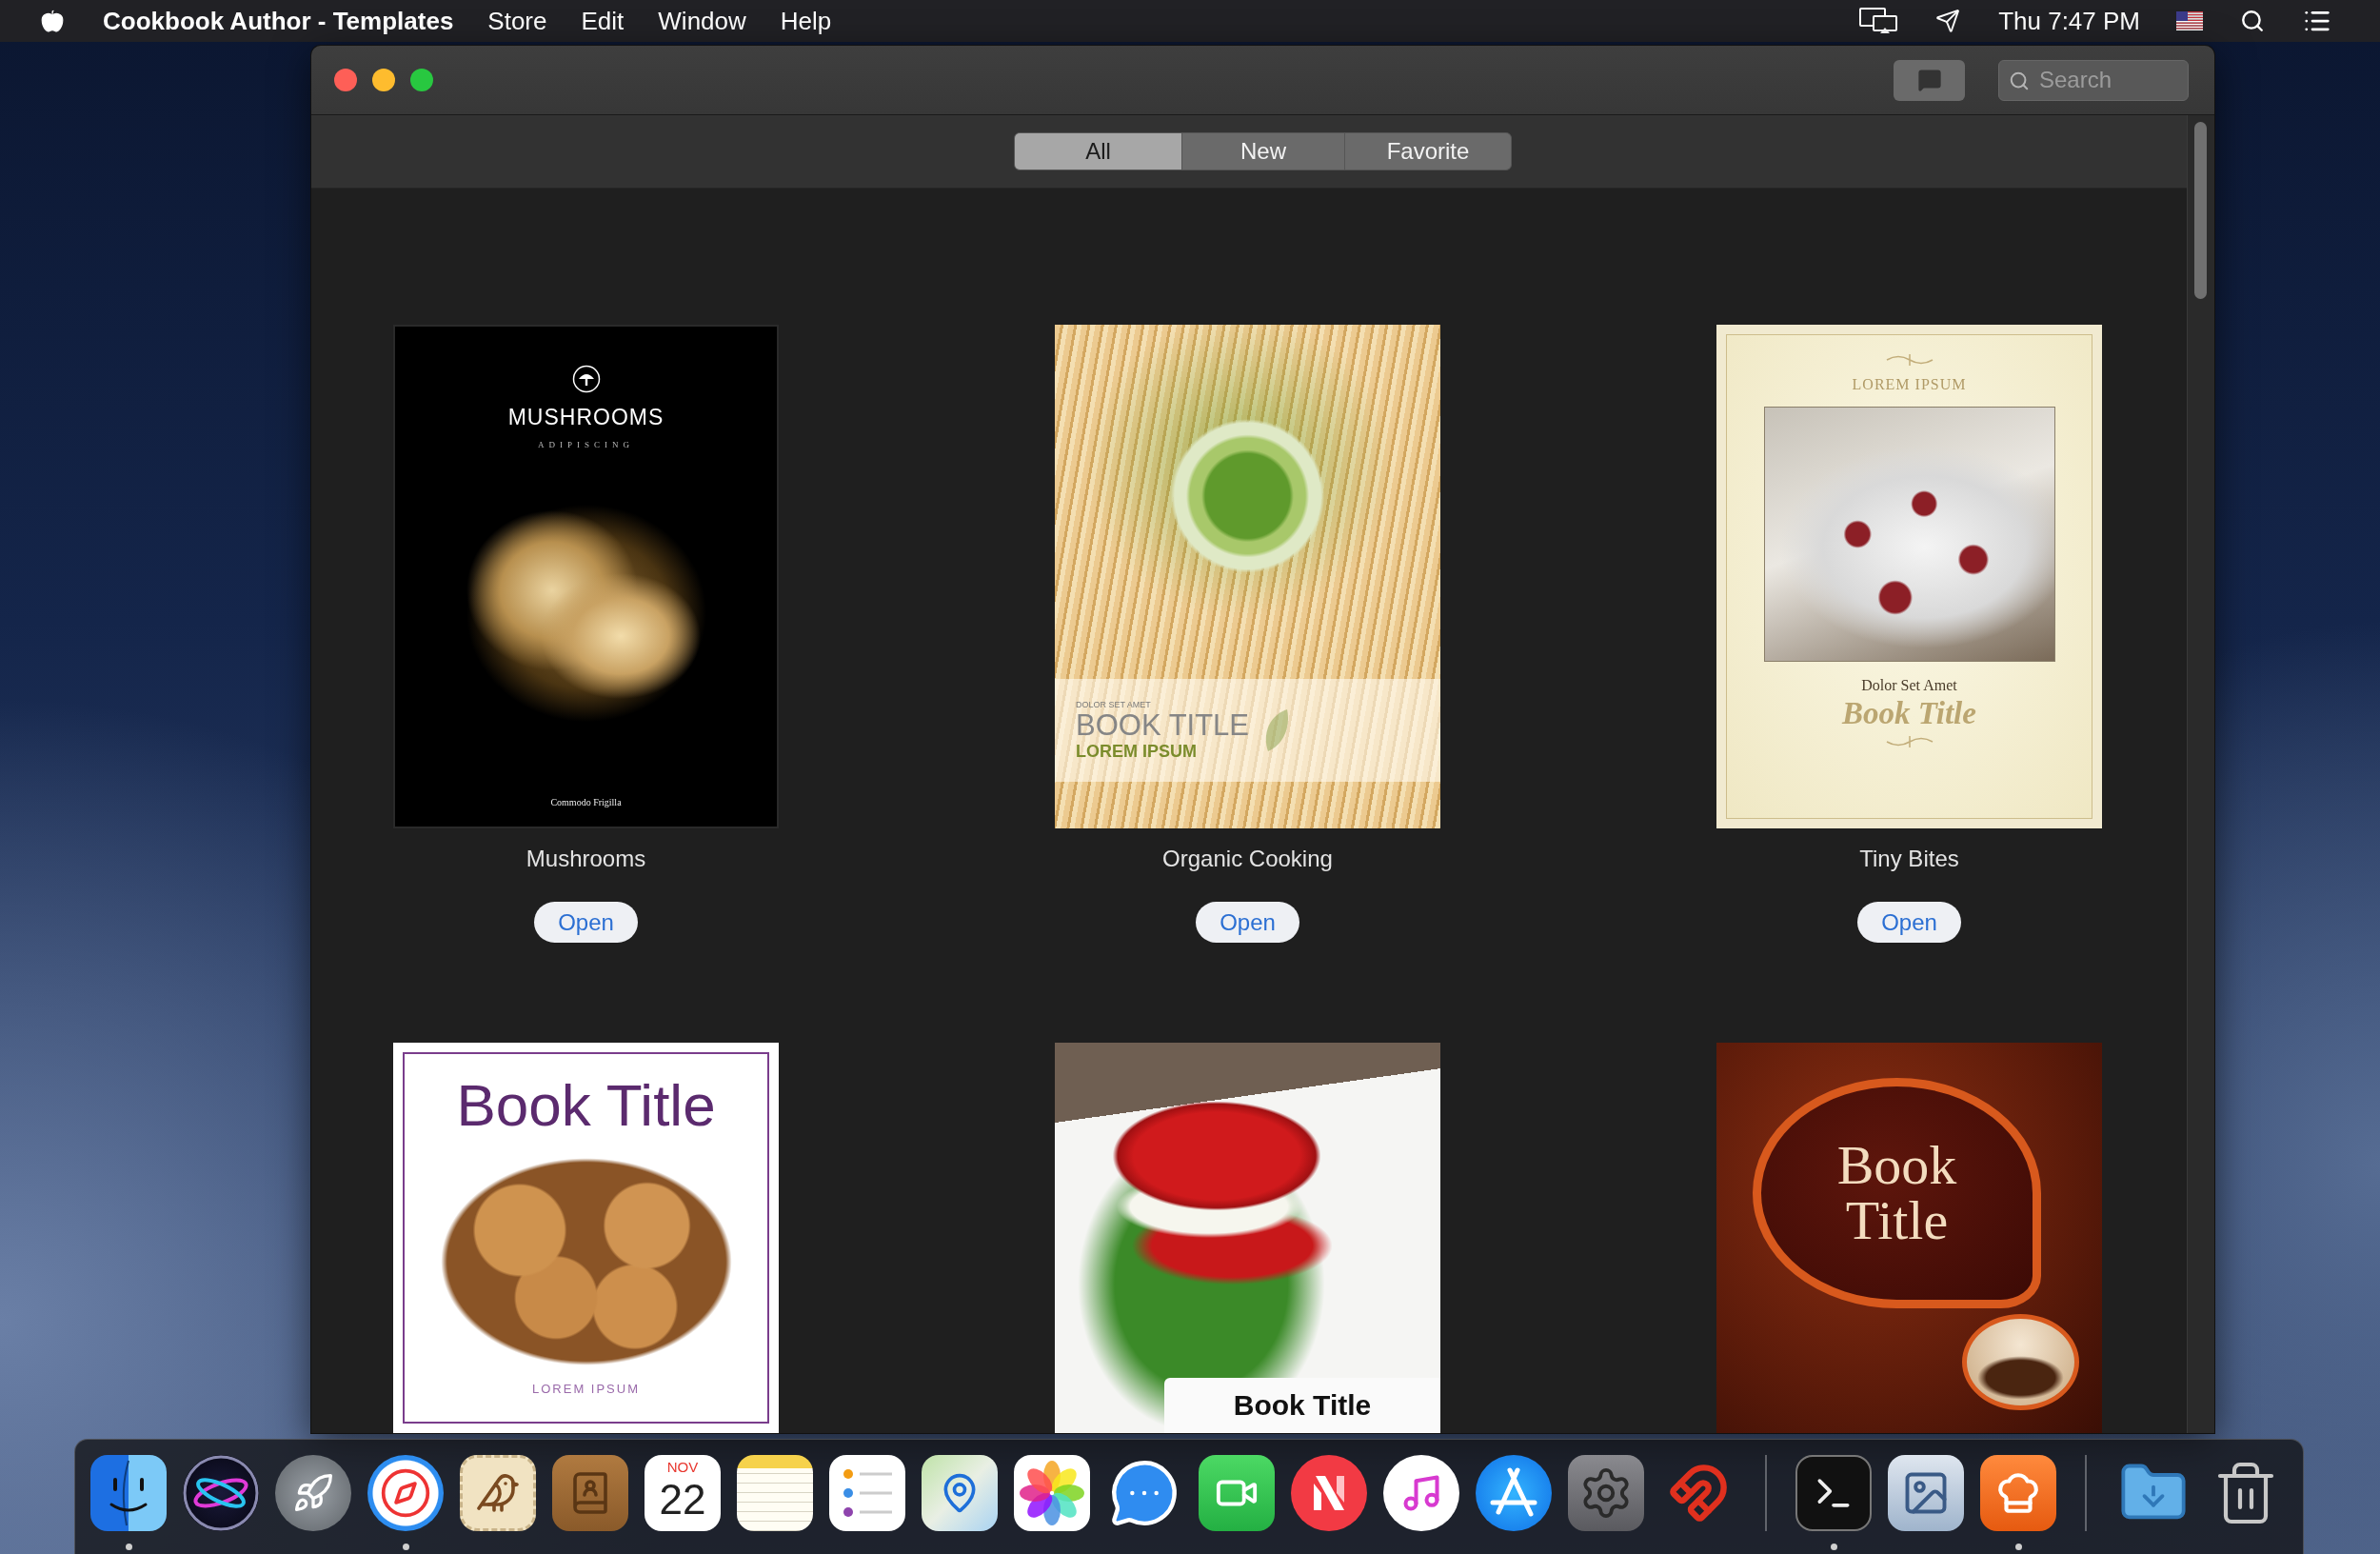 The width and height of the screenshot is (2380, 1554). Describe the element at coordinates (682, 1467) in the screenshot. I see `calendar-month: NOV` at that location.